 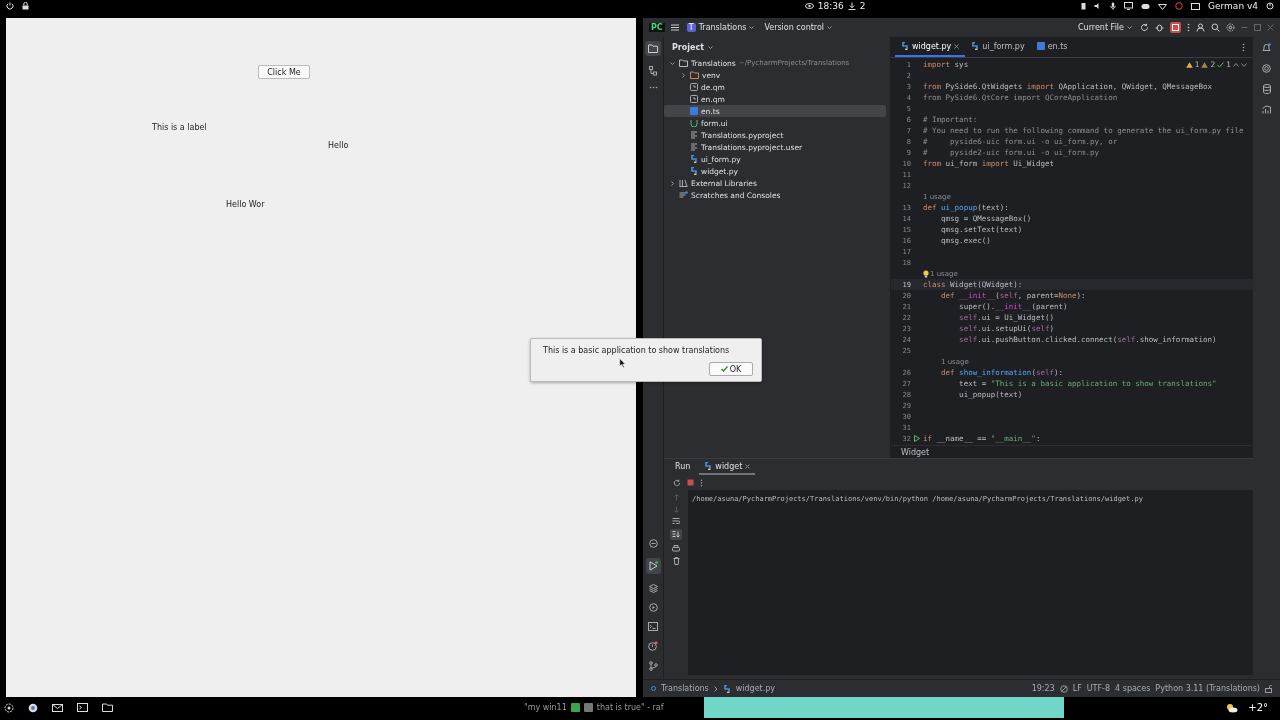 What do you see at coordinates (731, 369) in the screenshot?
I see `ok-button: OK` at bounding box center [731, 369].